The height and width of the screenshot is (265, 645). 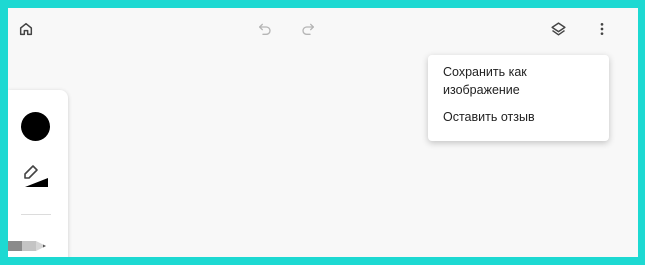 I want to click on layers-icon, so click(x=558, y=29).